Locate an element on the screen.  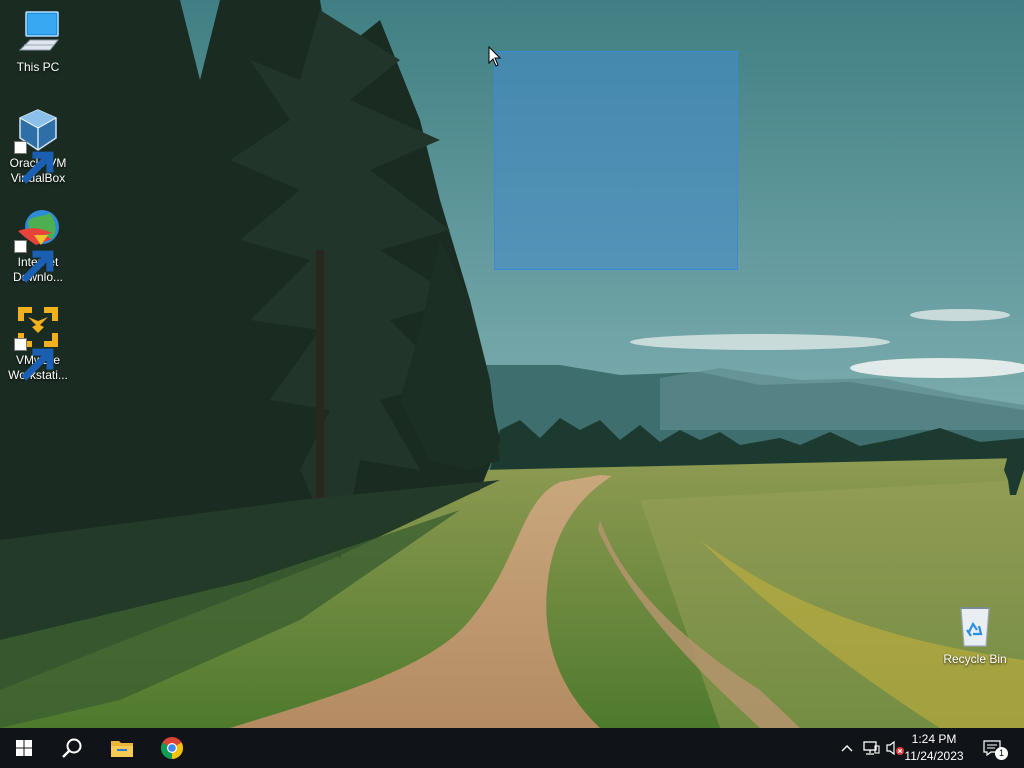
computer-icon is located at coordinates (39, 31).